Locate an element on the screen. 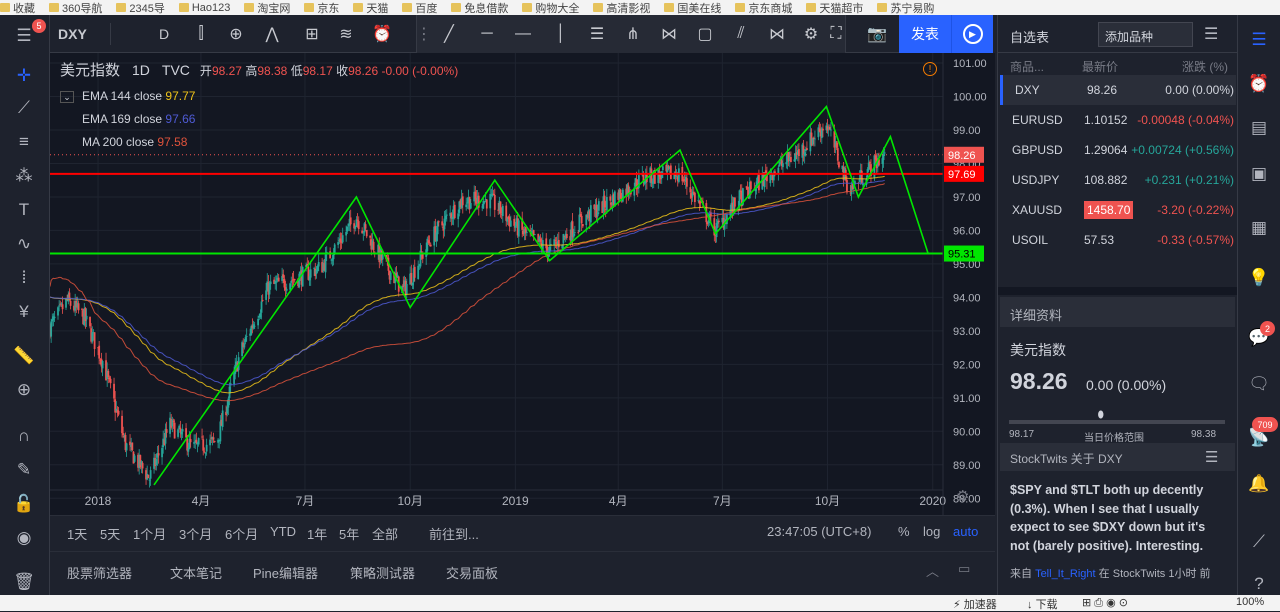 This screenshot has height=612, width=1280. replay-button: ▶ is located at coordinates (972, 34).